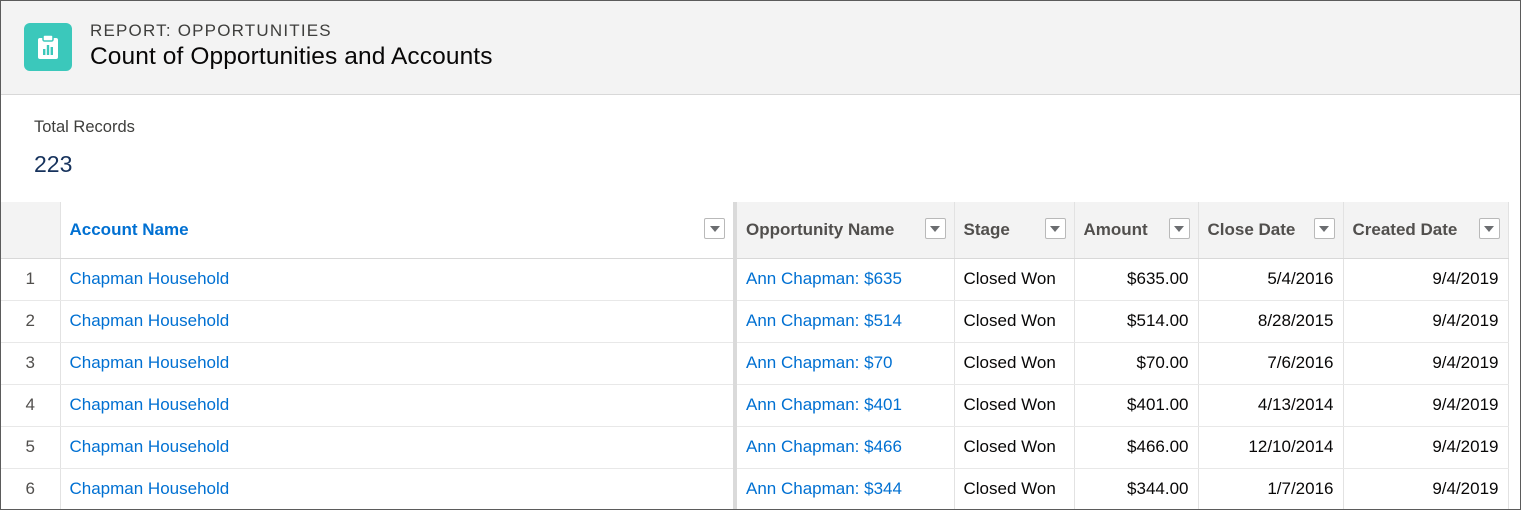  What do you see at coordinates (1271, 321) in the screenshot?
I see `close-date-cell: 8/28/2015` at bounding box center [1271, 321].